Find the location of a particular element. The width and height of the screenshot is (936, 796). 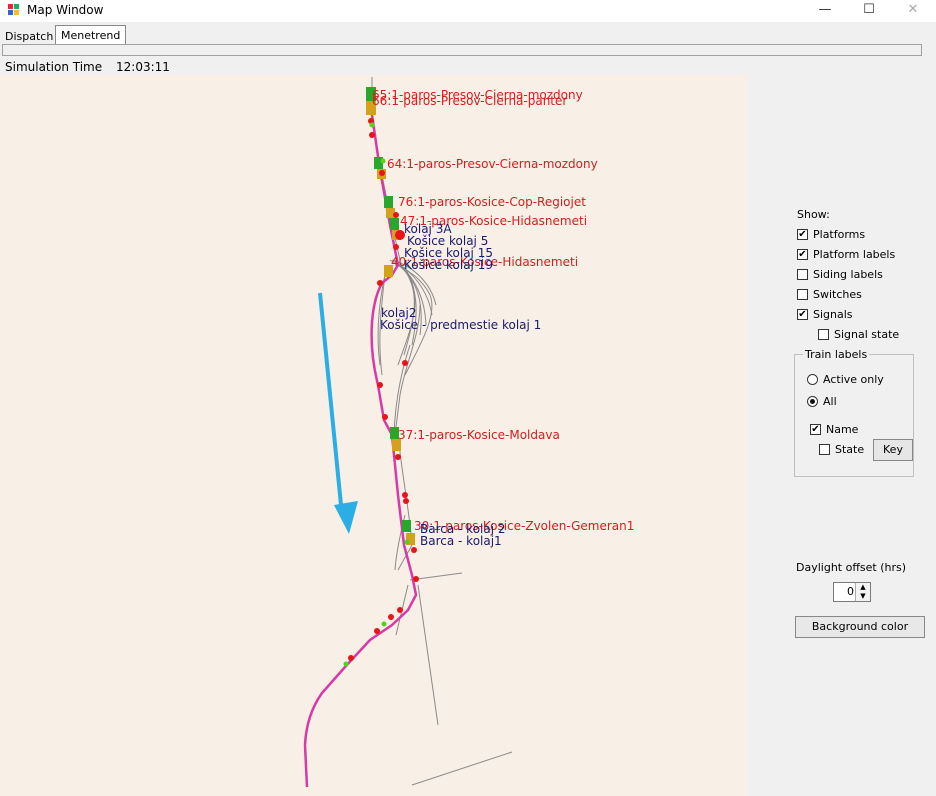

platform-label: Barca - kolaj1 is located at coordinates (461, 541).